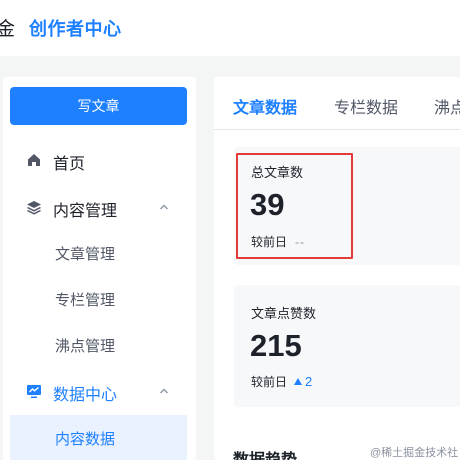 This screenshot has width=460, height=460. What do you see at coordinates (99, 160) in the screenshot?
I see `sidebar-item-home: 首页` at bounding box center [99, 160].